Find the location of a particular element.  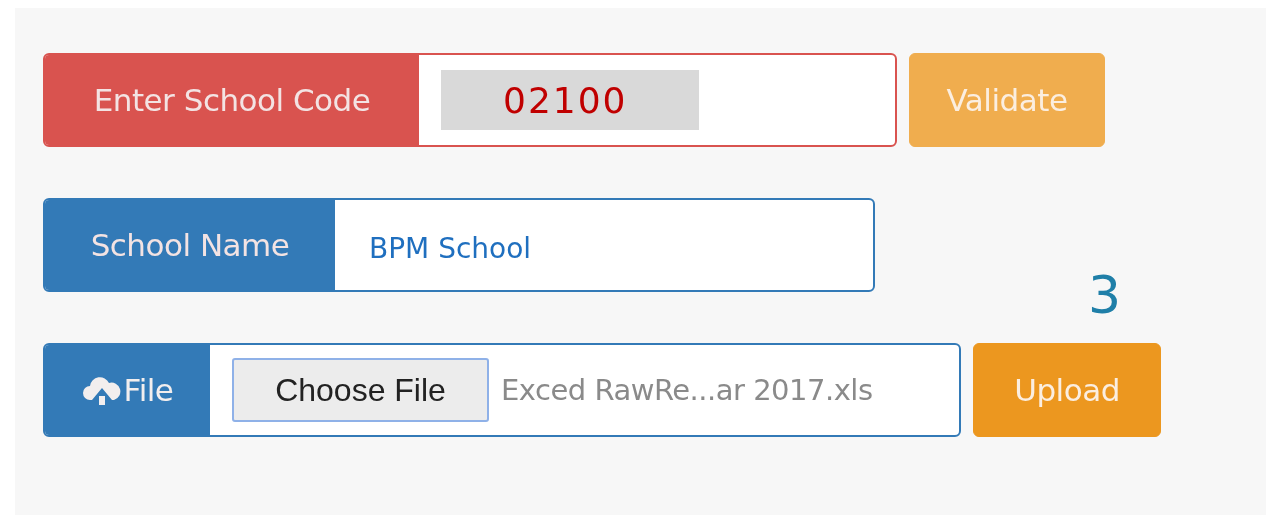

cloud-upload-icon is located at coordinates (101, 390).